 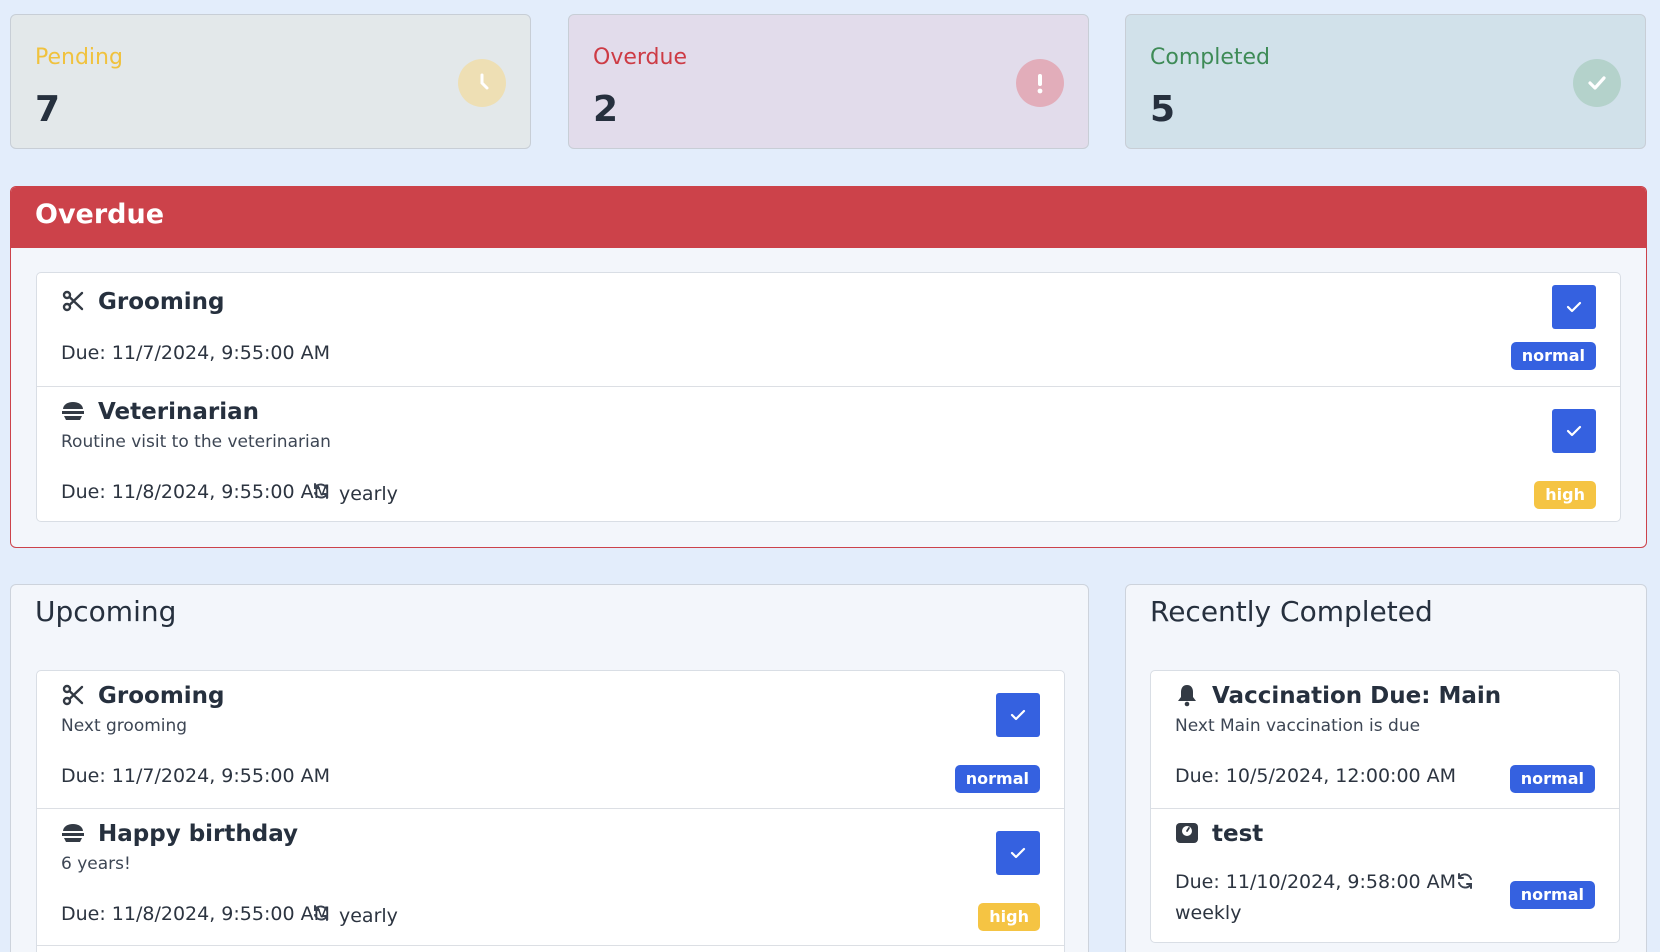 What do you see at coordinates (640, 57) in the screenshot?
I see `stat-label: Overdue` at bounding box center [640, 57].